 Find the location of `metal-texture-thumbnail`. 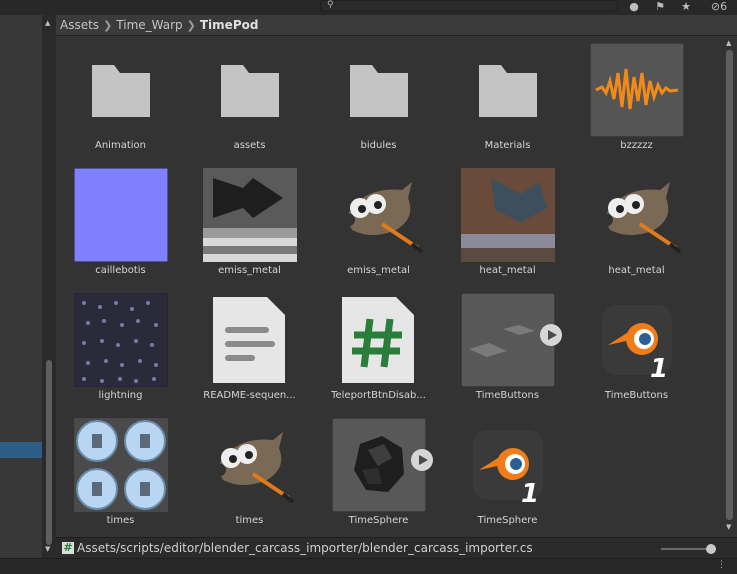

metal-texture-thumbnail is located at coordinates (250, 215).